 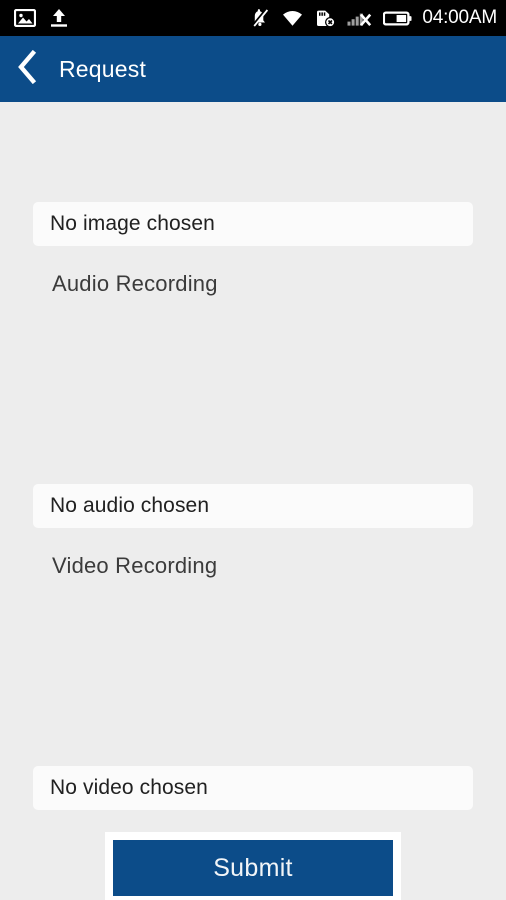 What do you see at coordinates (132, 223) in the screenshot?
I see `image-chosen-text: No image chosen` at bounding box center [132, 223].